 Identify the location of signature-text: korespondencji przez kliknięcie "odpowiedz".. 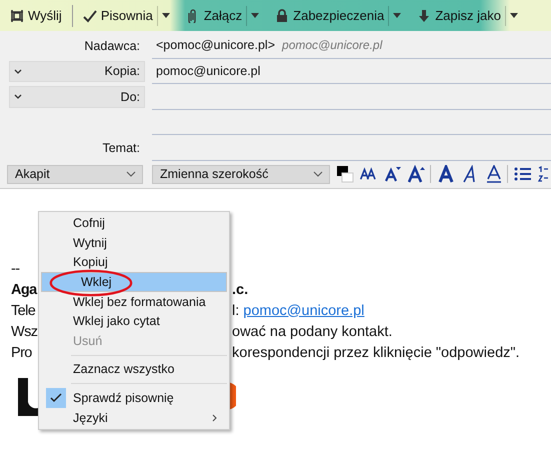
(376, 353).